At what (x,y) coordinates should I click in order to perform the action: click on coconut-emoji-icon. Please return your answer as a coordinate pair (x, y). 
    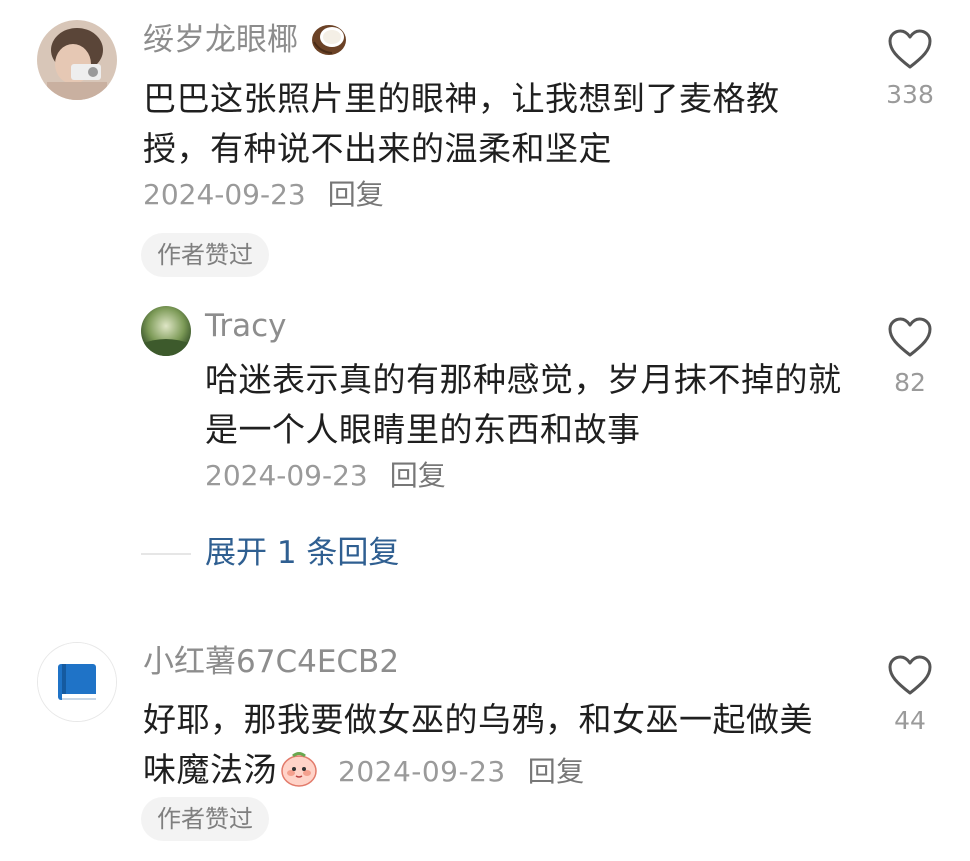
    Looking at the image, I should click on (329, 44).